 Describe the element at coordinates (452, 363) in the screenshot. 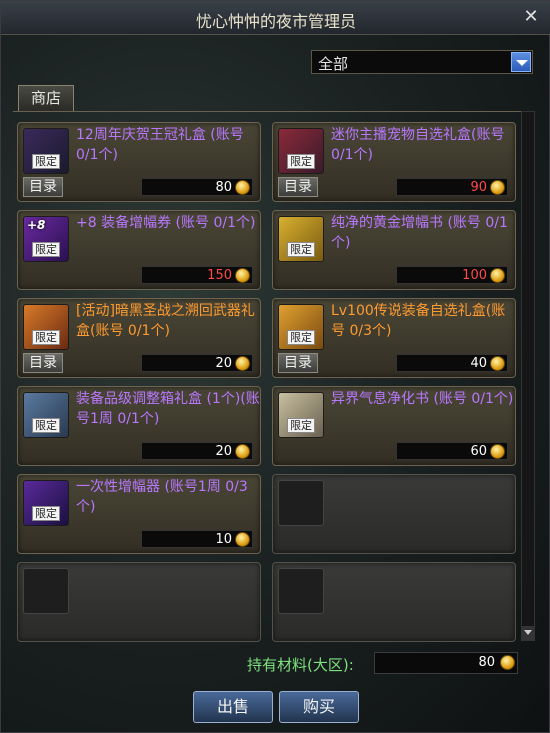

I see `item-price: 40` at that location.